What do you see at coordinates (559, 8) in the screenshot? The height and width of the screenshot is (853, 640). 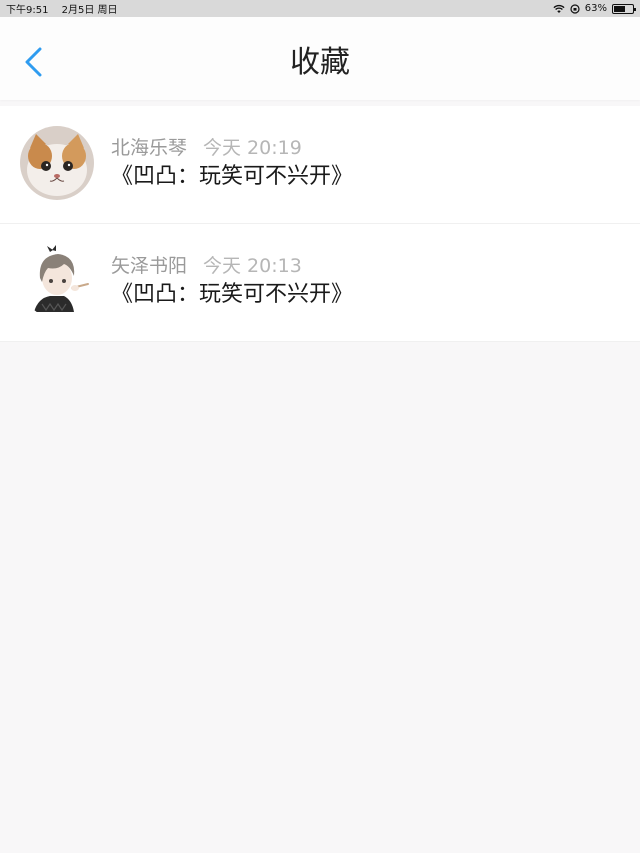 I see `wifi-icon` at bounding box center [559, 8].